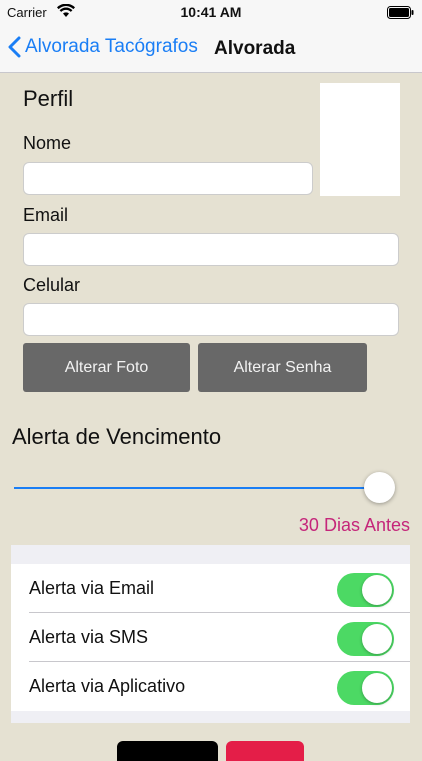 Image resolution: width=422 pixels, height=761 pixels. I want to click on expiry-alert-title: Alerta de Vencimento, so click(117, 436).